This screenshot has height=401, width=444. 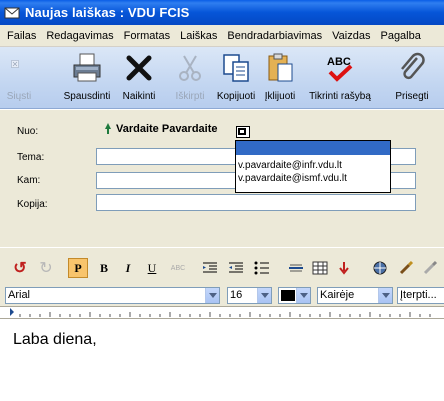 I want to click on attach-label: Prisegti, so click(x=412, y=96).